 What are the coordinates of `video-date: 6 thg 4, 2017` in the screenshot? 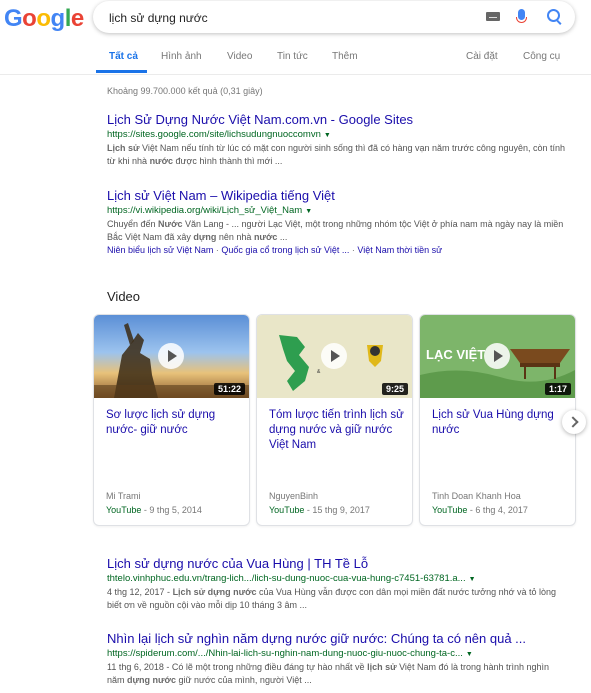 It's located at (501, 510).